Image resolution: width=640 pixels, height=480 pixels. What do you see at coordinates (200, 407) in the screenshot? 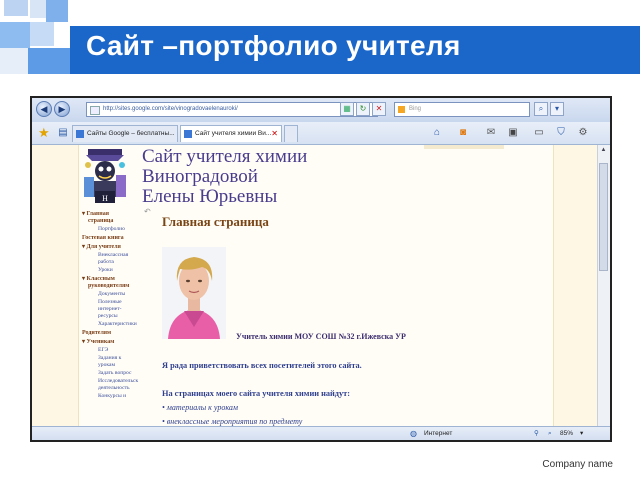
I see `bullet-item: • материалы к урокам` at bounding box center [200, 407].